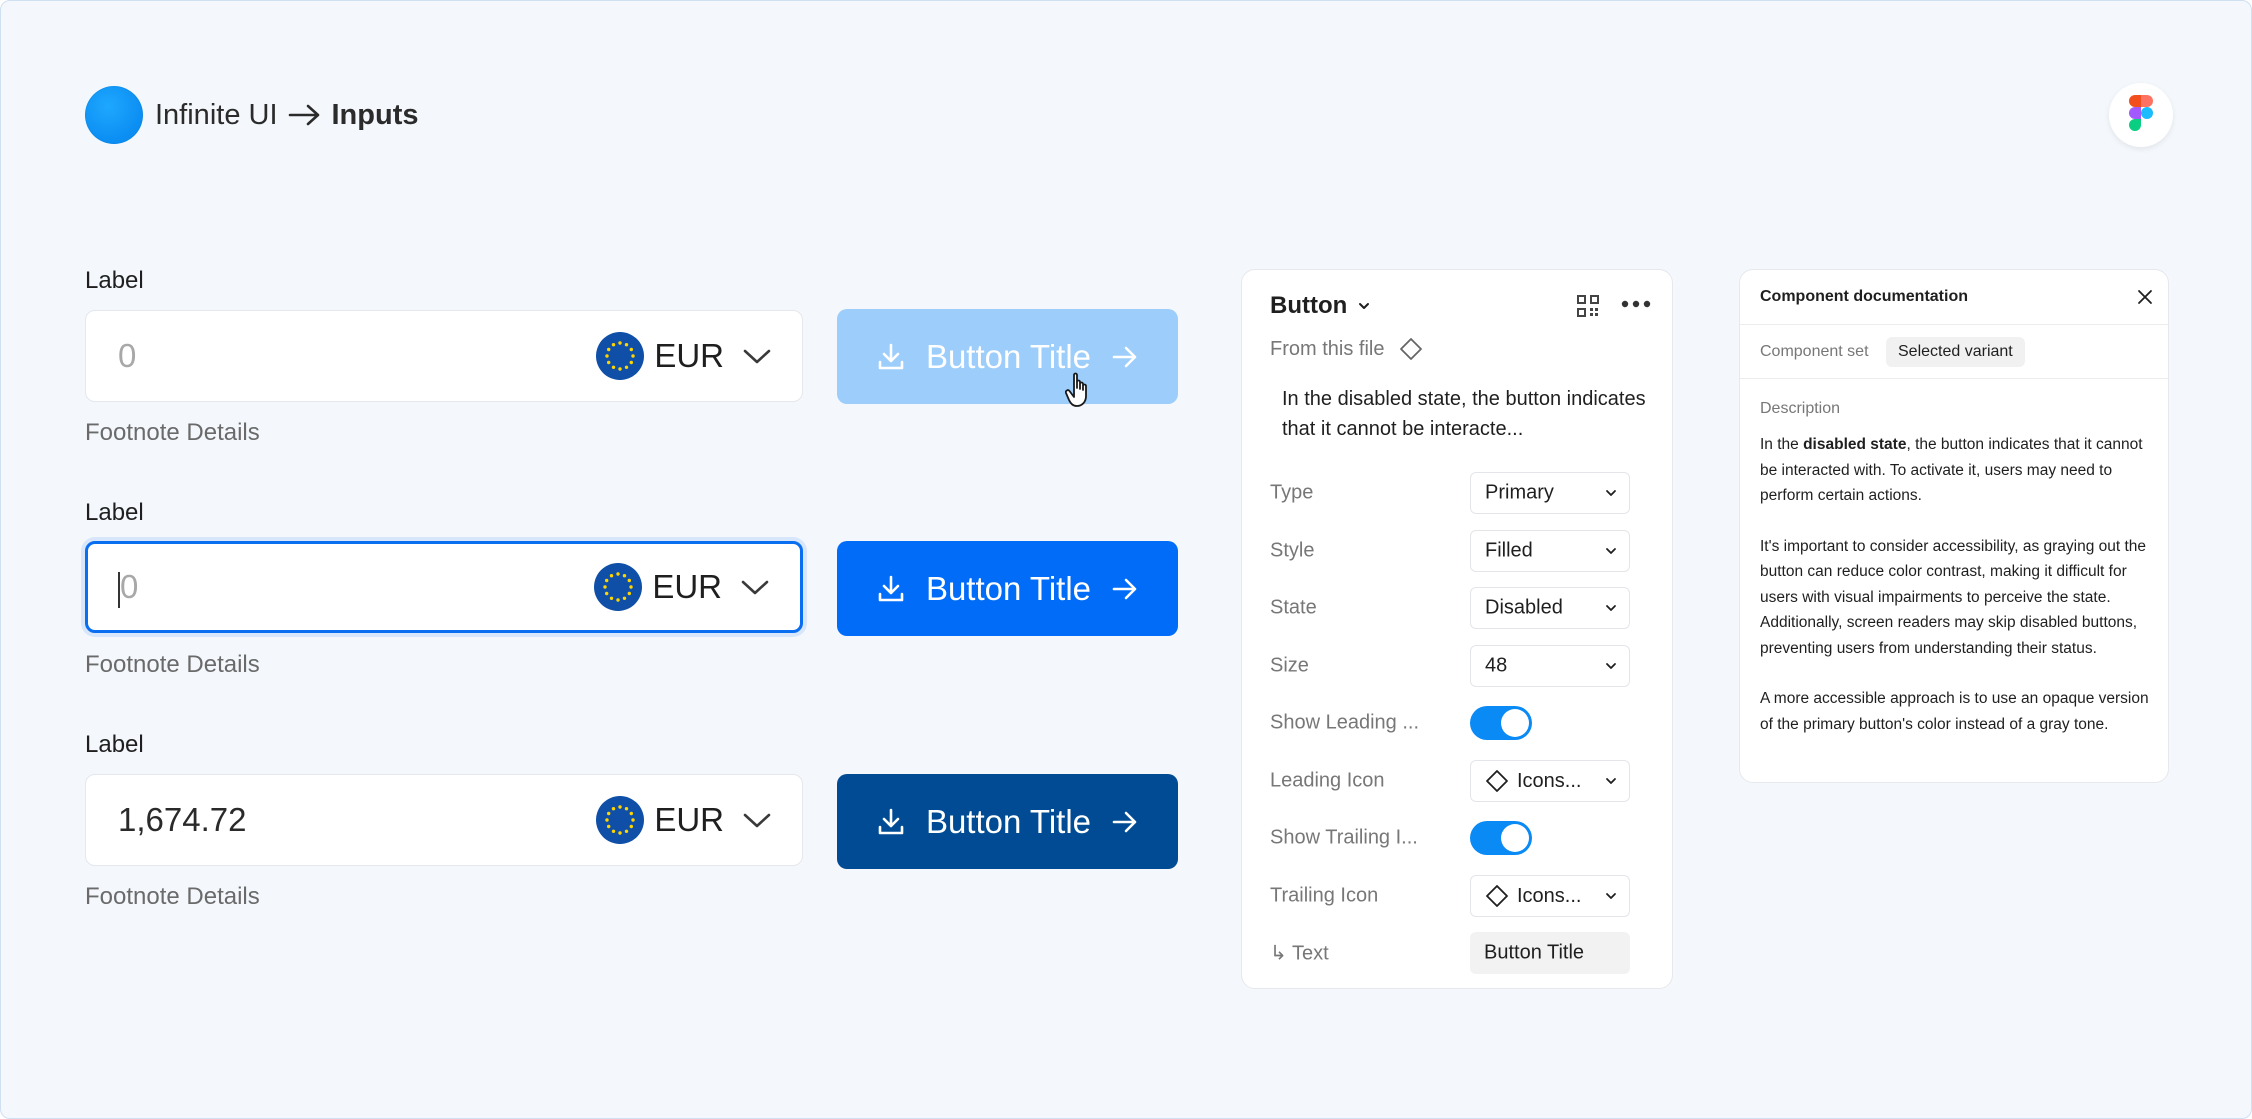 This screenshot has height=1119, width=2252. I want to click on component-source: From this file, so click(1347, 349).